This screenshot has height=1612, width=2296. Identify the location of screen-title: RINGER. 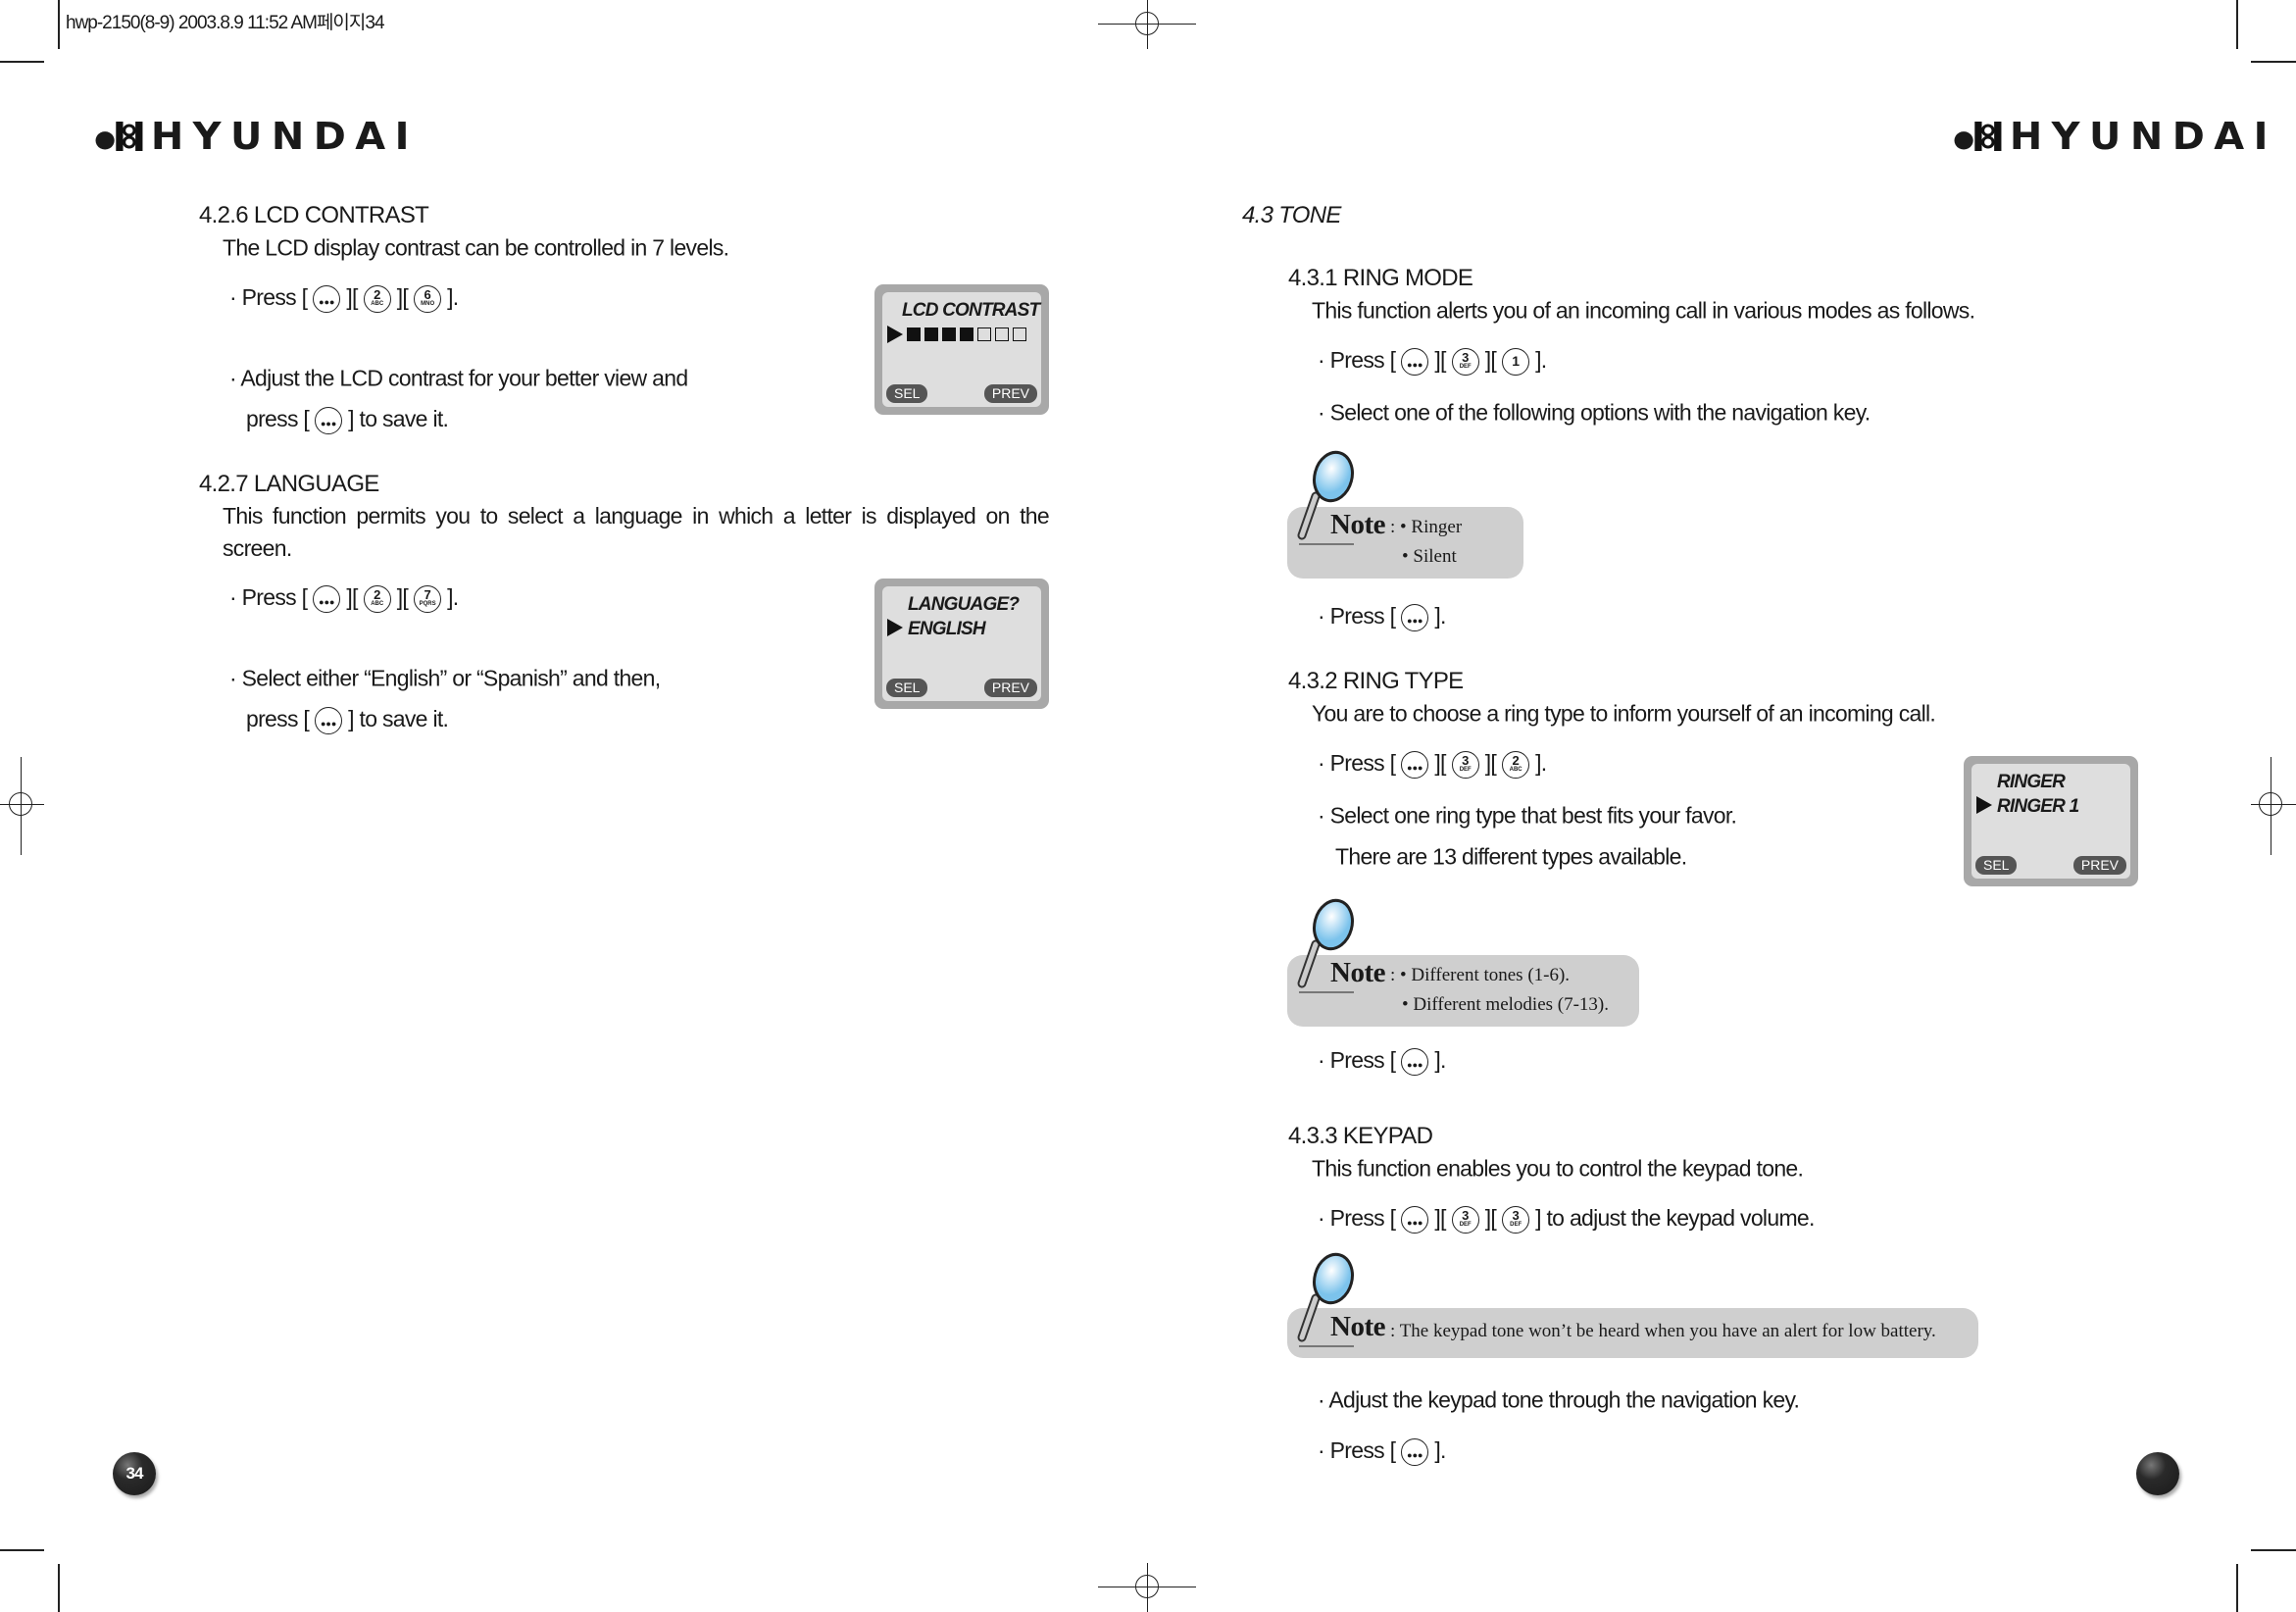
(2031, 782).